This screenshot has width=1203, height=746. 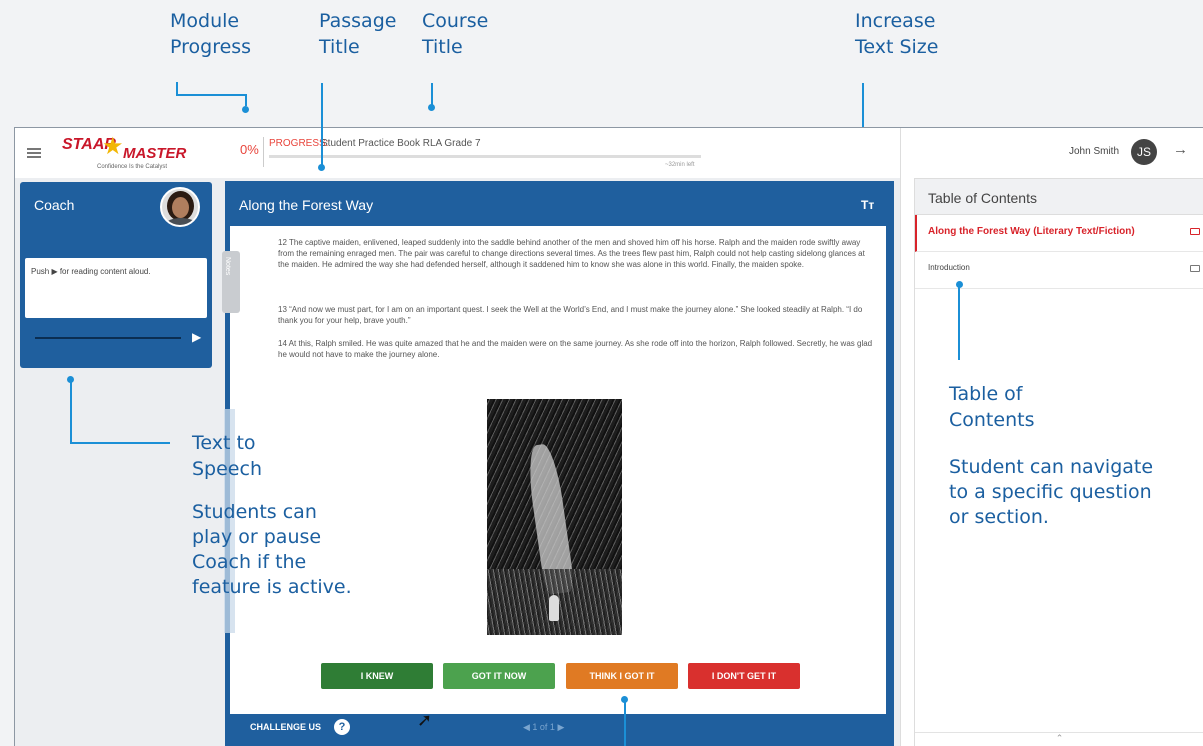 What do you see at coordinates (306, 205) in the screenshot?
I see `passage-title: Along the Forest Way` at bounding box center [306, 205].